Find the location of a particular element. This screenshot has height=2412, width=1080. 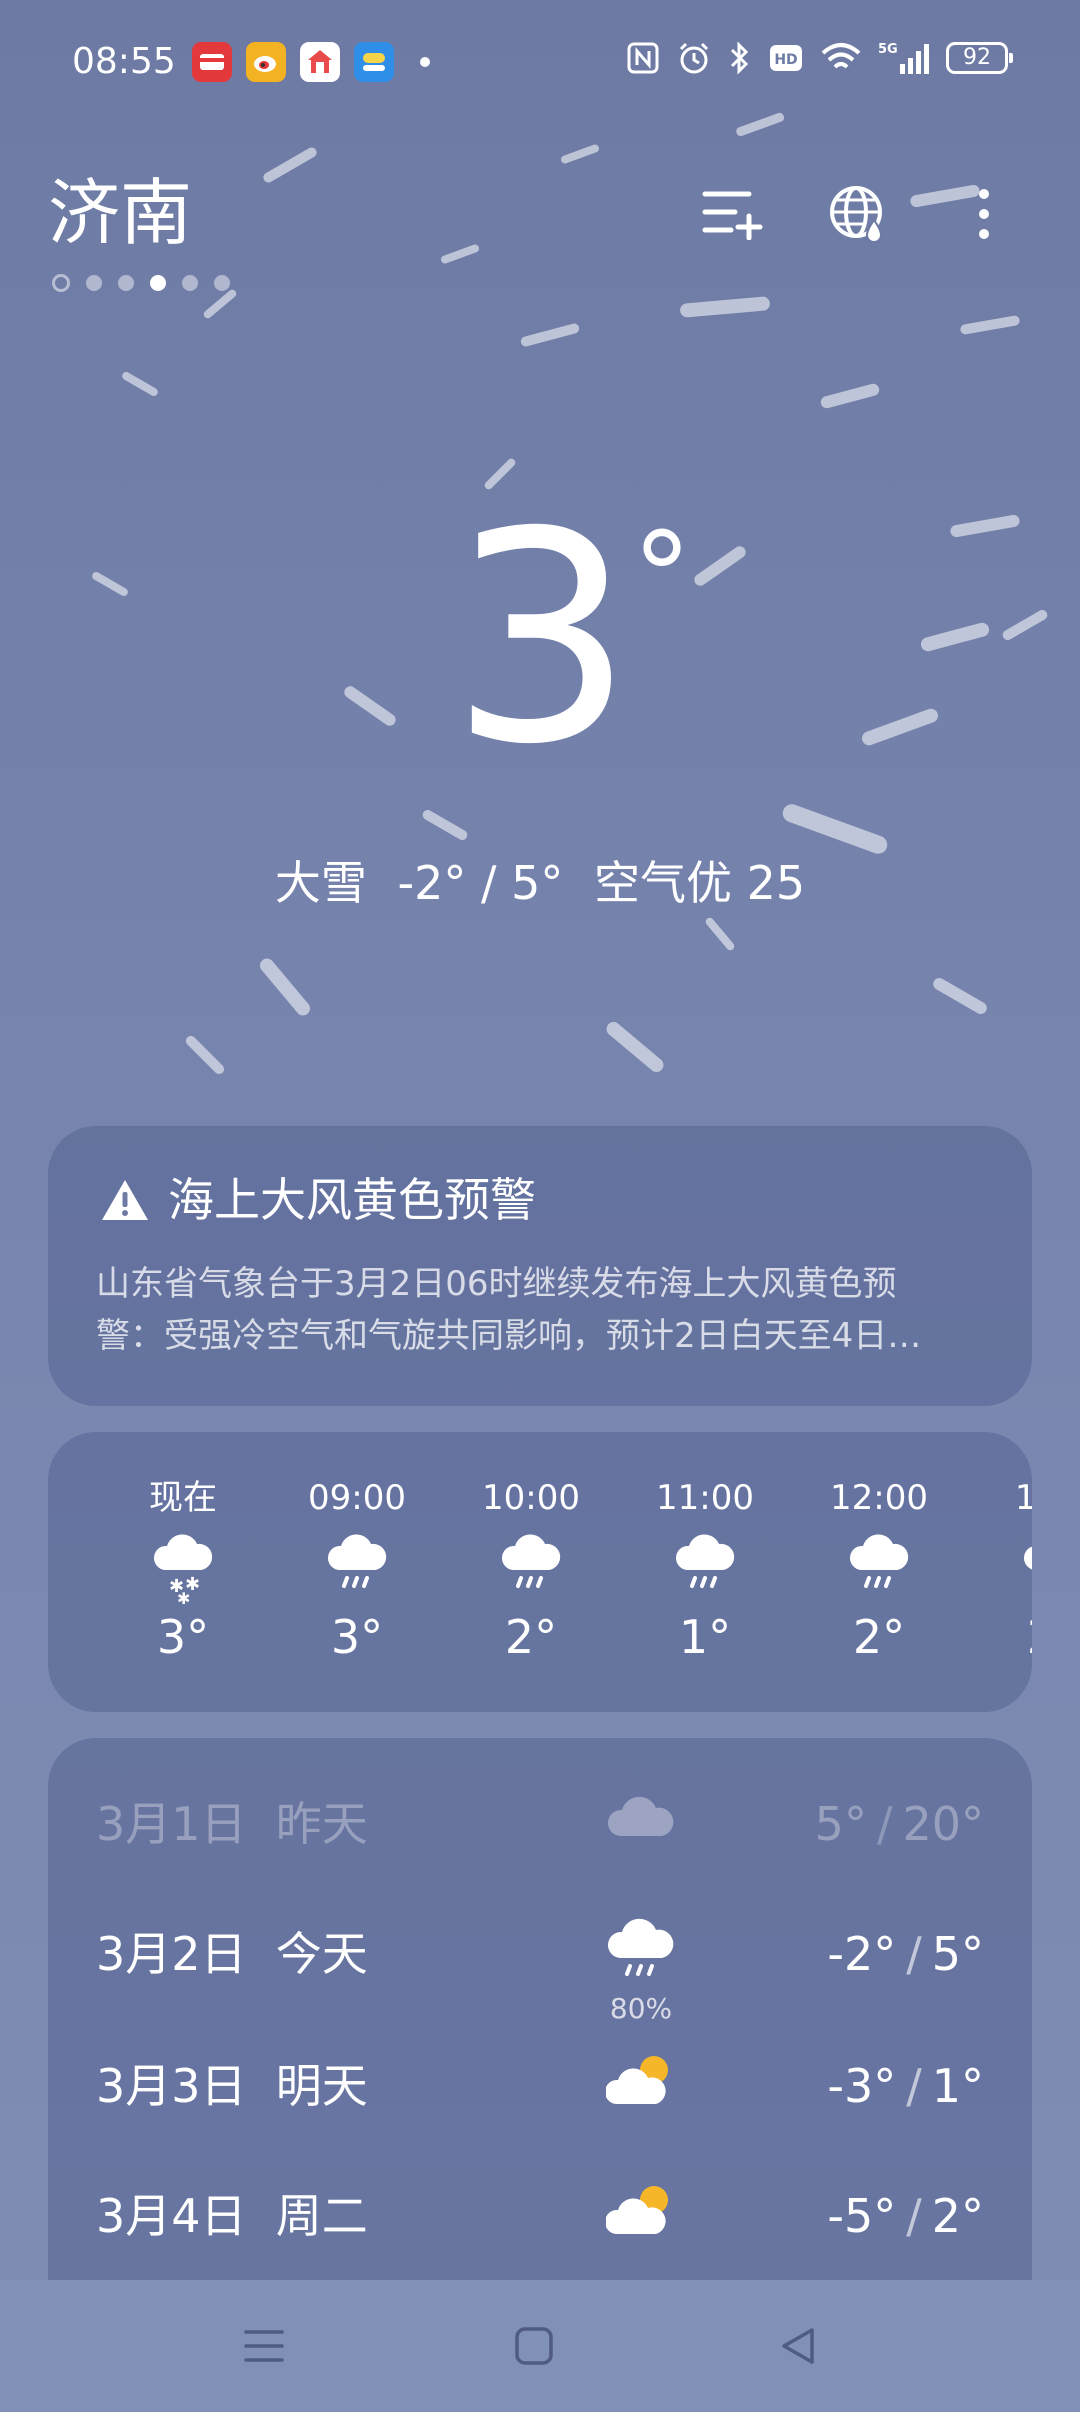

square-icon is located at coordinates (534, 2346).